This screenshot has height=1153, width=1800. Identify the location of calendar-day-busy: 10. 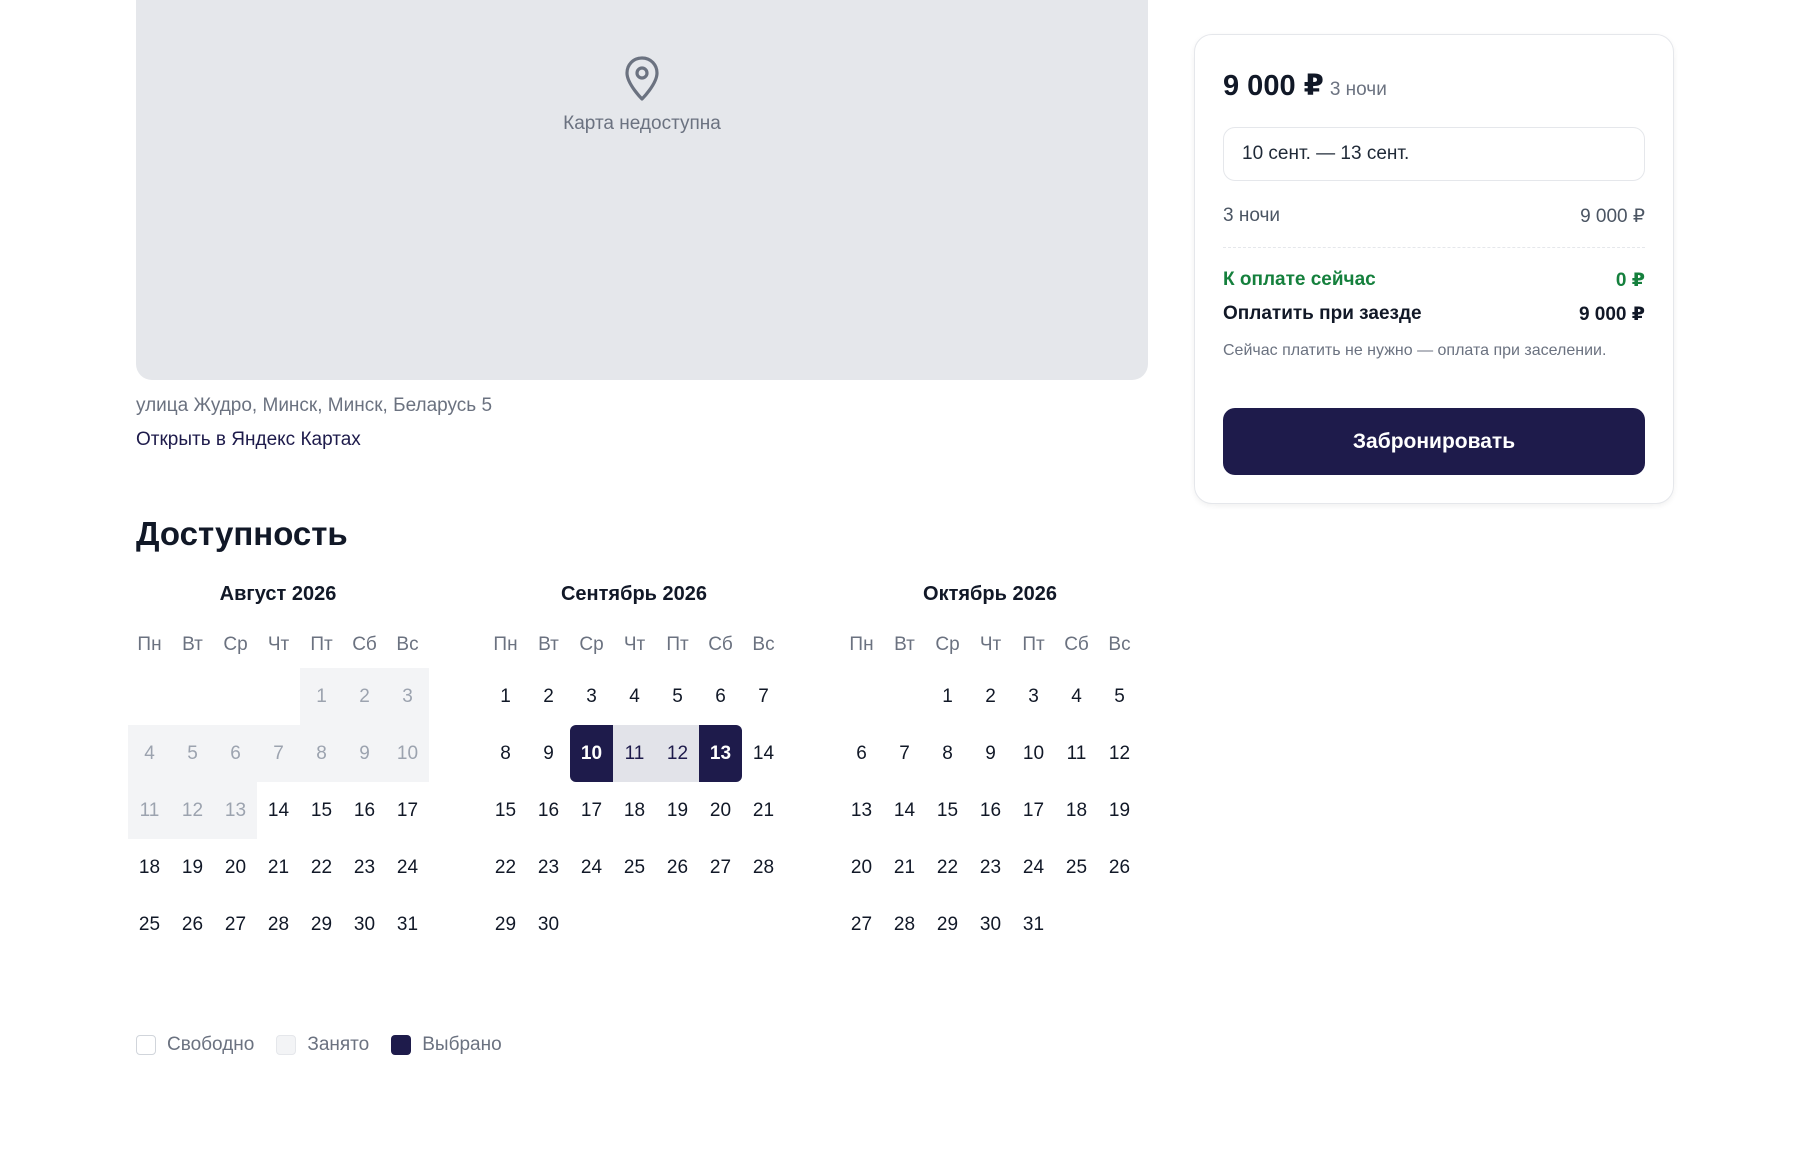
(407, 753).